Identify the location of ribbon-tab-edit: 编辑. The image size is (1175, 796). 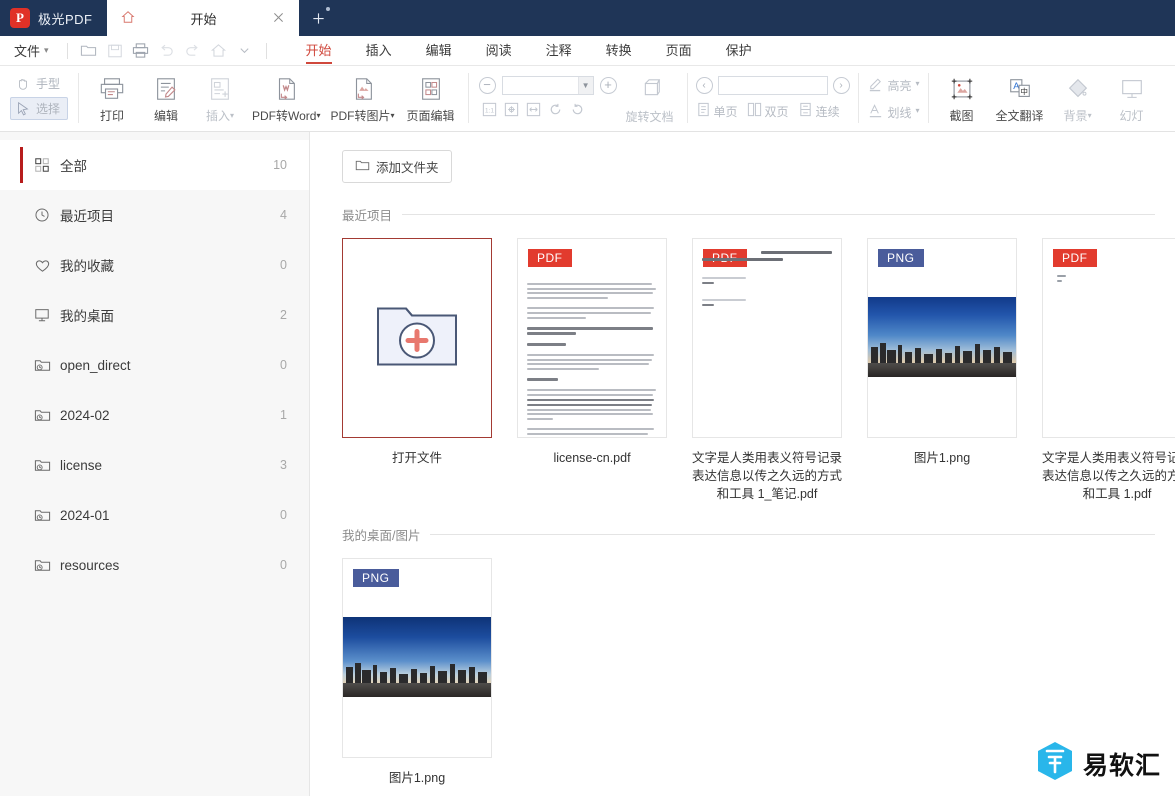
(439, 51).